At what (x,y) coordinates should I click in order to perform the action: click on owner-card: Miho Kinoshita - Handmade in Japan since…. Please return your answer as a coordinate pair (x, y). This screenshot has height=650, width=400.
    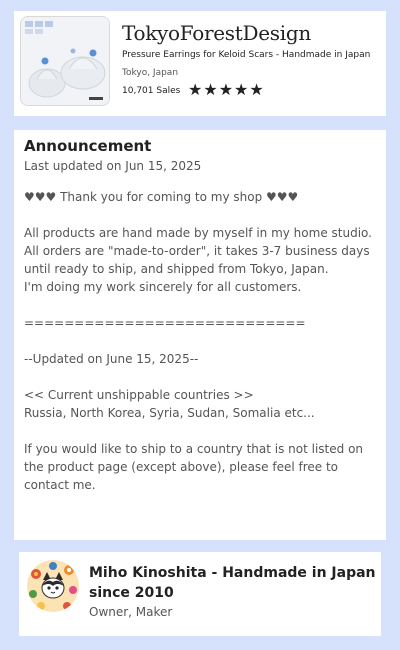
    Looking at the image, I should click on (200, 594).